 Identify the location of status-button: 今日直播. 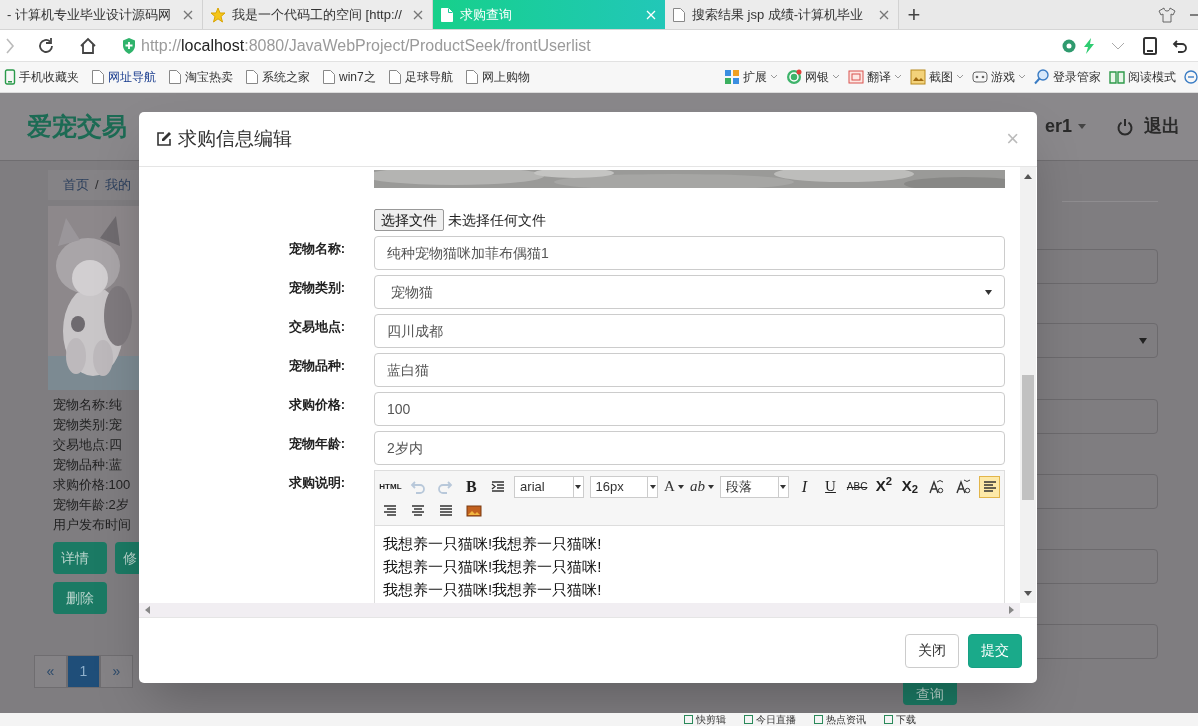
(770, 719).